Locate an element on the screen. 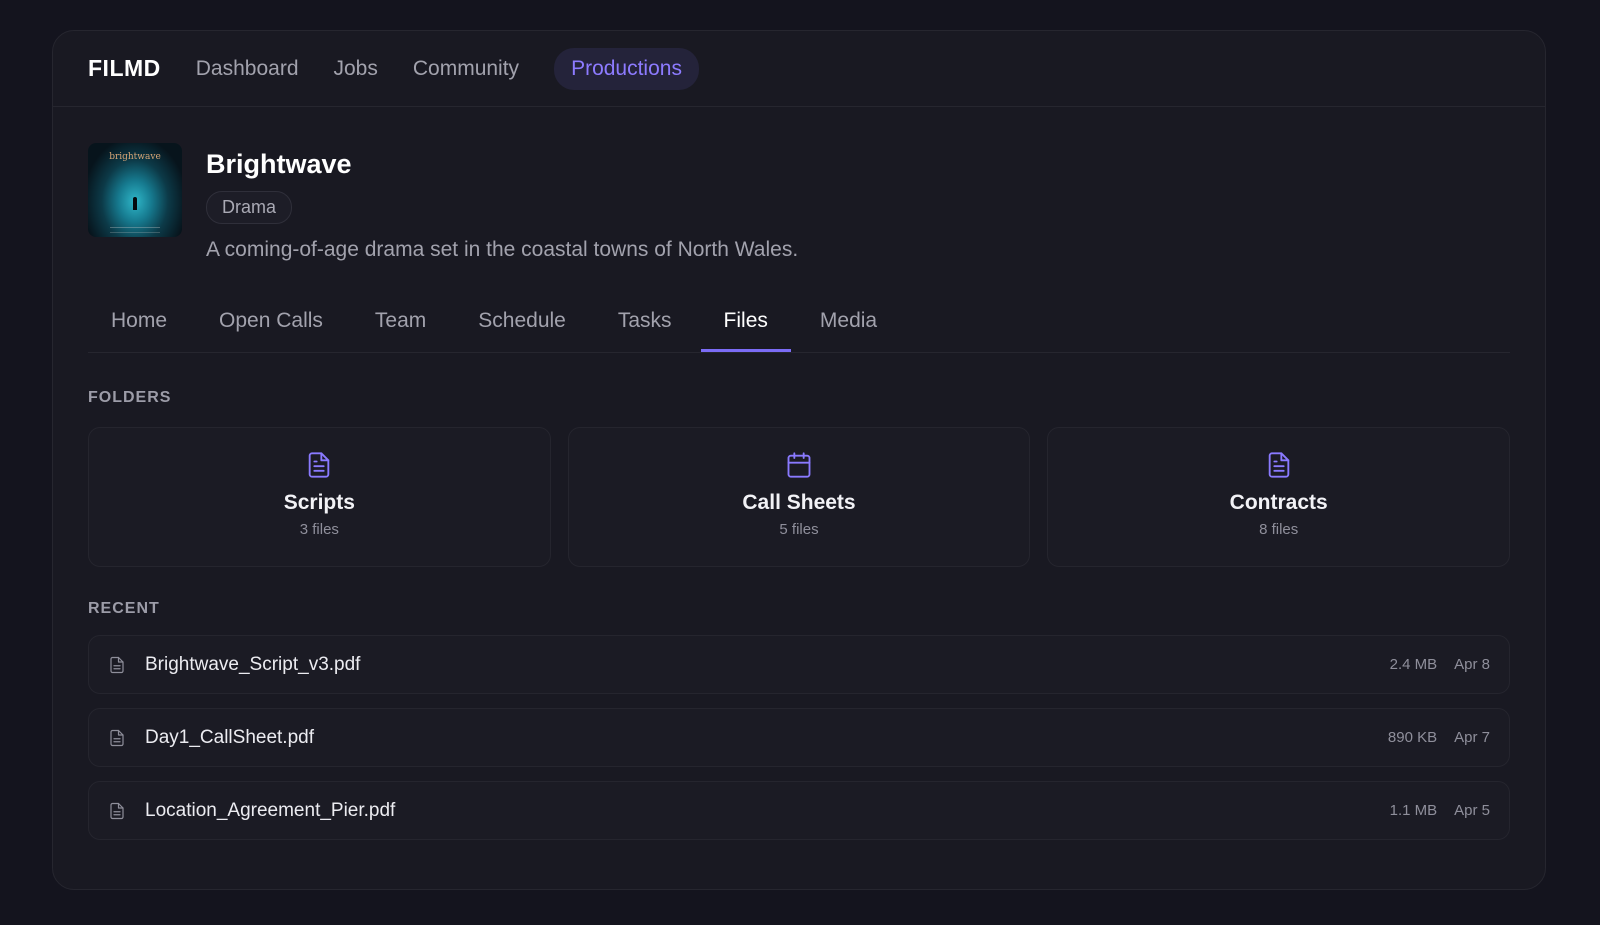  poster-figure is located at coordinates (135, 203).